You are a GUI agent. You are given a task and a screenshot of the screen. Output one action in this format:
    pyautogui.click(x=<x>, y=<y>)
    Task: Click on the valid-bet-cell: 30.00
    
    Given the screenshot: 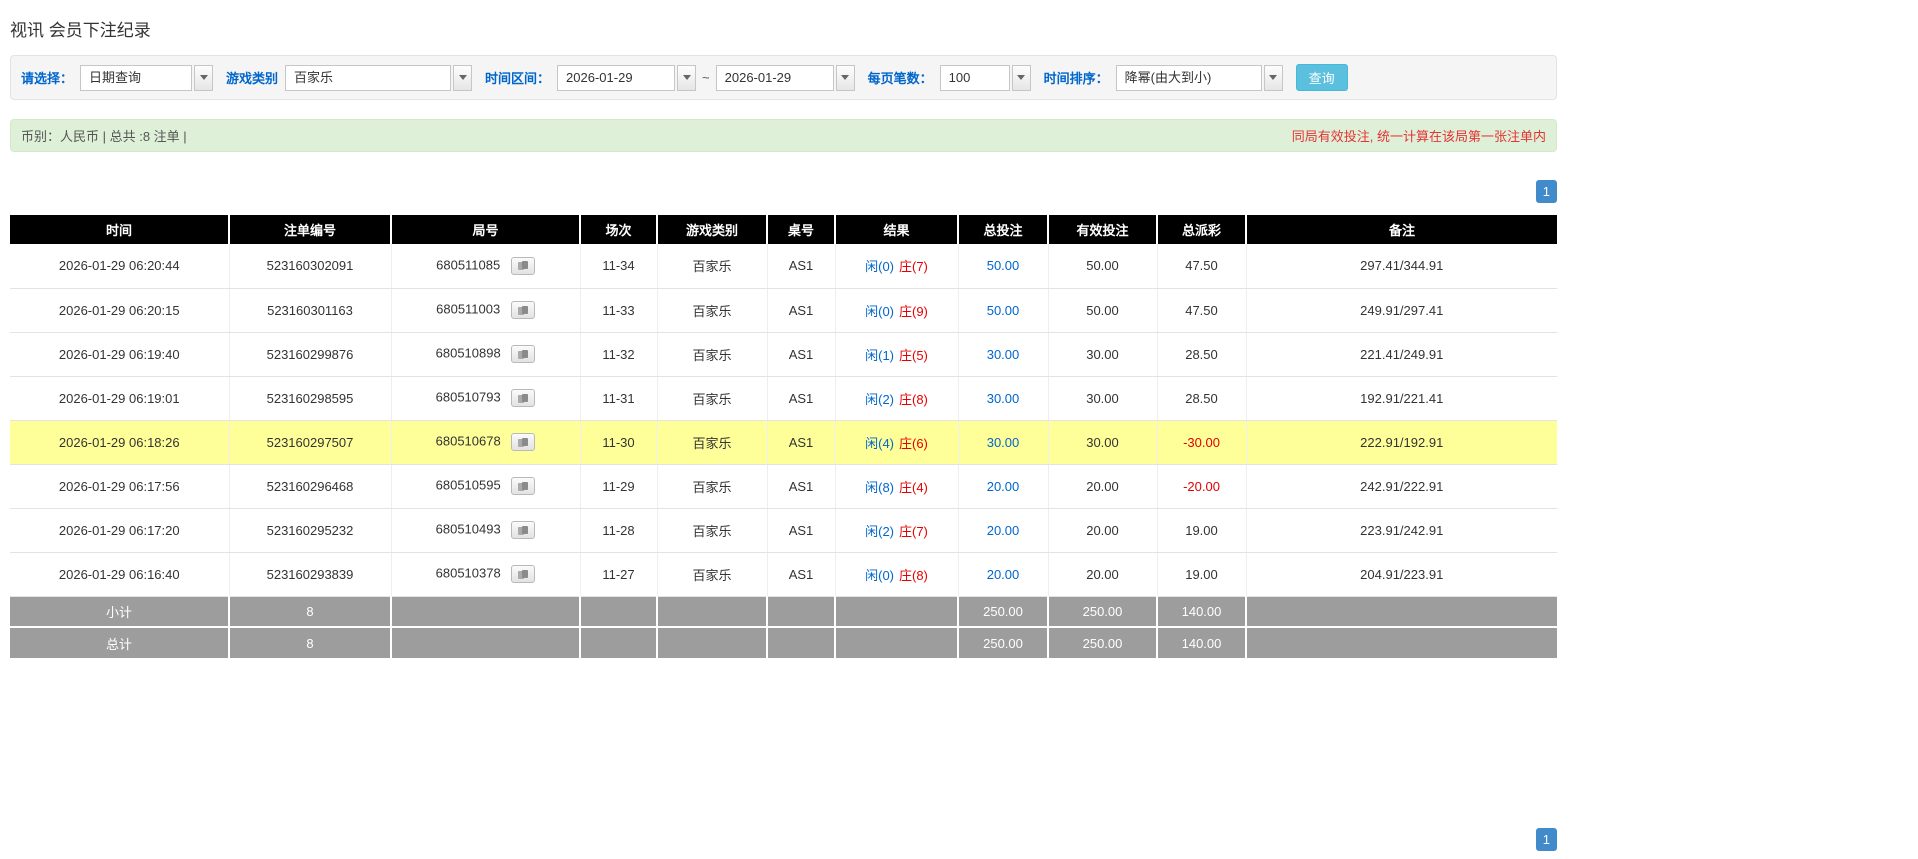 What is the action you would take?
    pyautogui.click(x=1103, y=442)
    